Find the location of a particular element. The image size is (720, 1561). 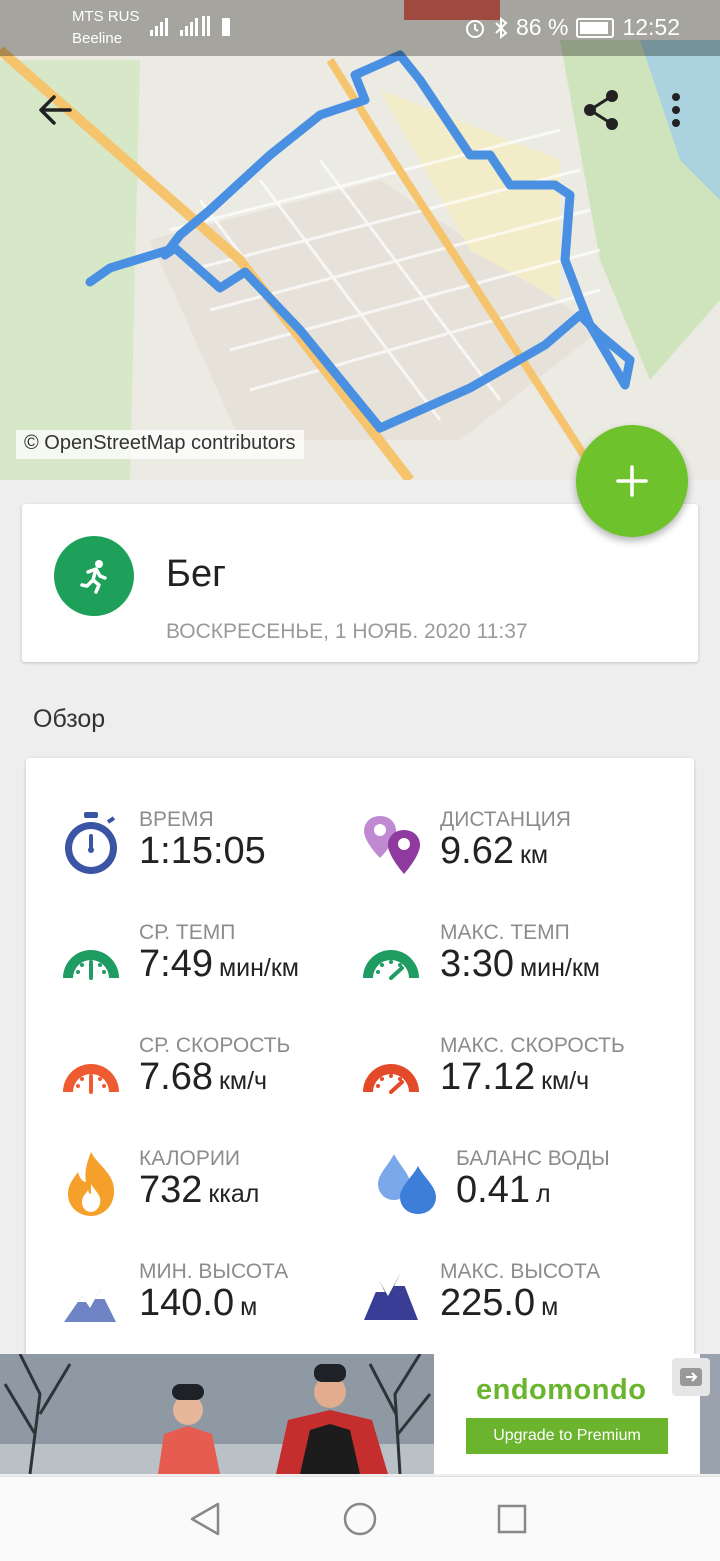

carrier-2: Beeline is located at coordinates (97, 38).